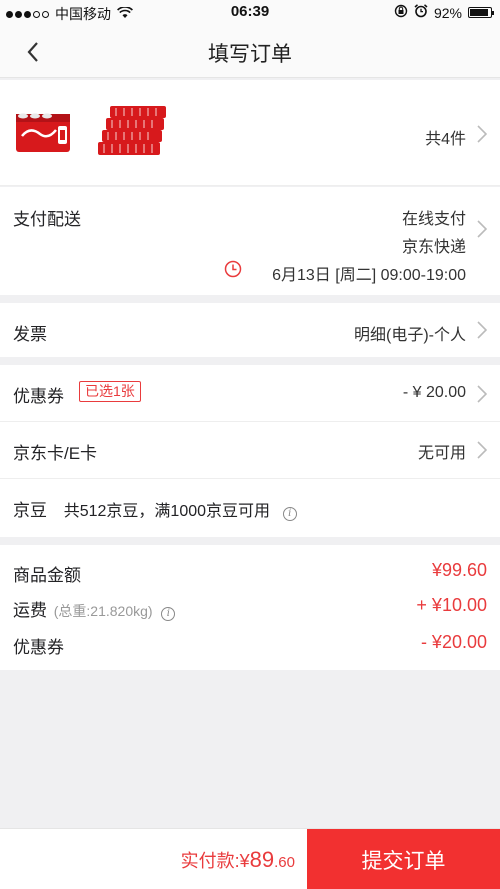 The image size is (500, 889). Describe the element at coordinates (250, 644) in the screenshot. I see `coupon-discount-row: 优惠券 - ¥20.00` at that location.